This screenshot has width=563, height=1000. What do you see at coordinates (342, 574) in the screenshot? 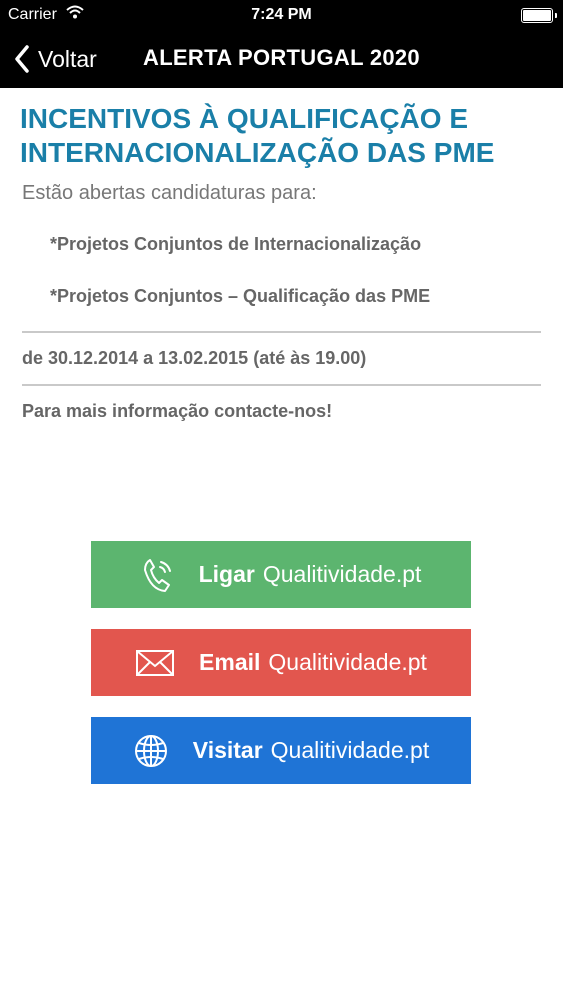
I see `call-button-target: Qualitividade.pt` at bounding box center [342, 574].